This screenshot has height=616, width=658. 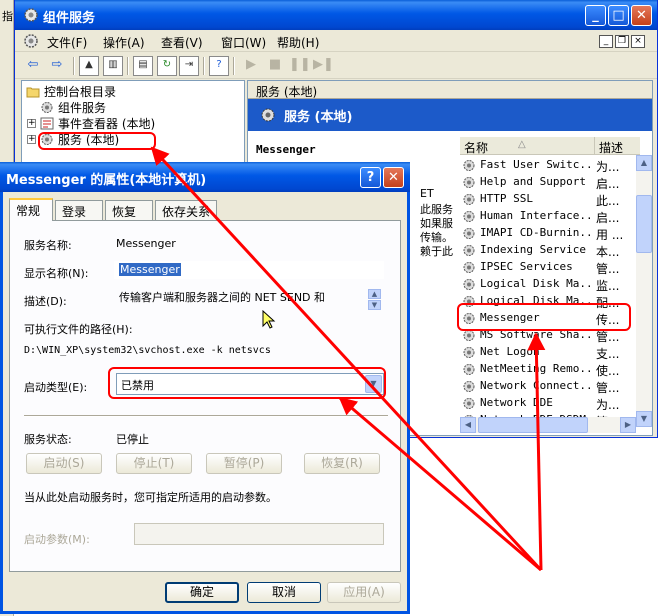 What do you see at coordinates (182, 42) in the screenshot?
I see `menu-view: 查看(V)` at bounding box center [182, 42].